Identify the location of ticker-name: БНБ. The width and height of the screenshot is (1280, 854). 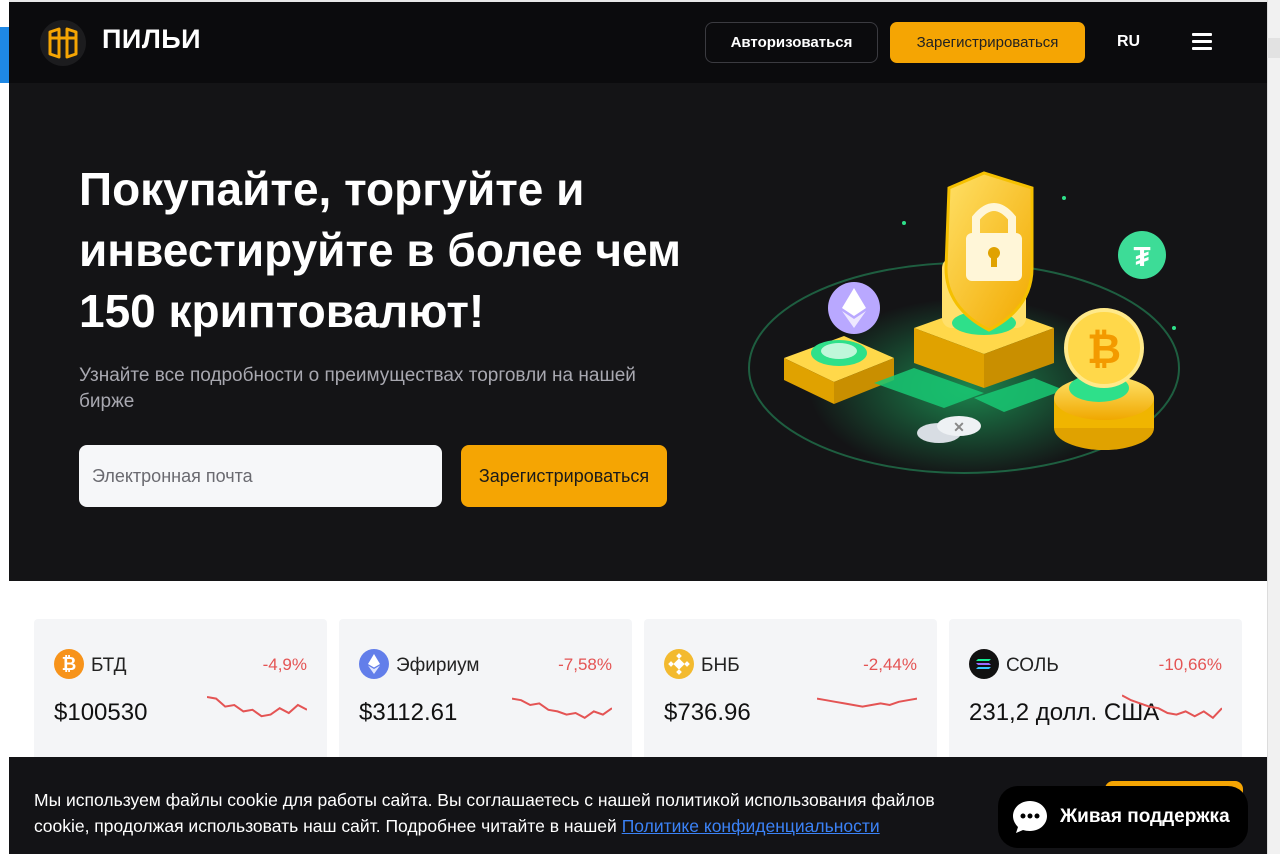
(720, 665).